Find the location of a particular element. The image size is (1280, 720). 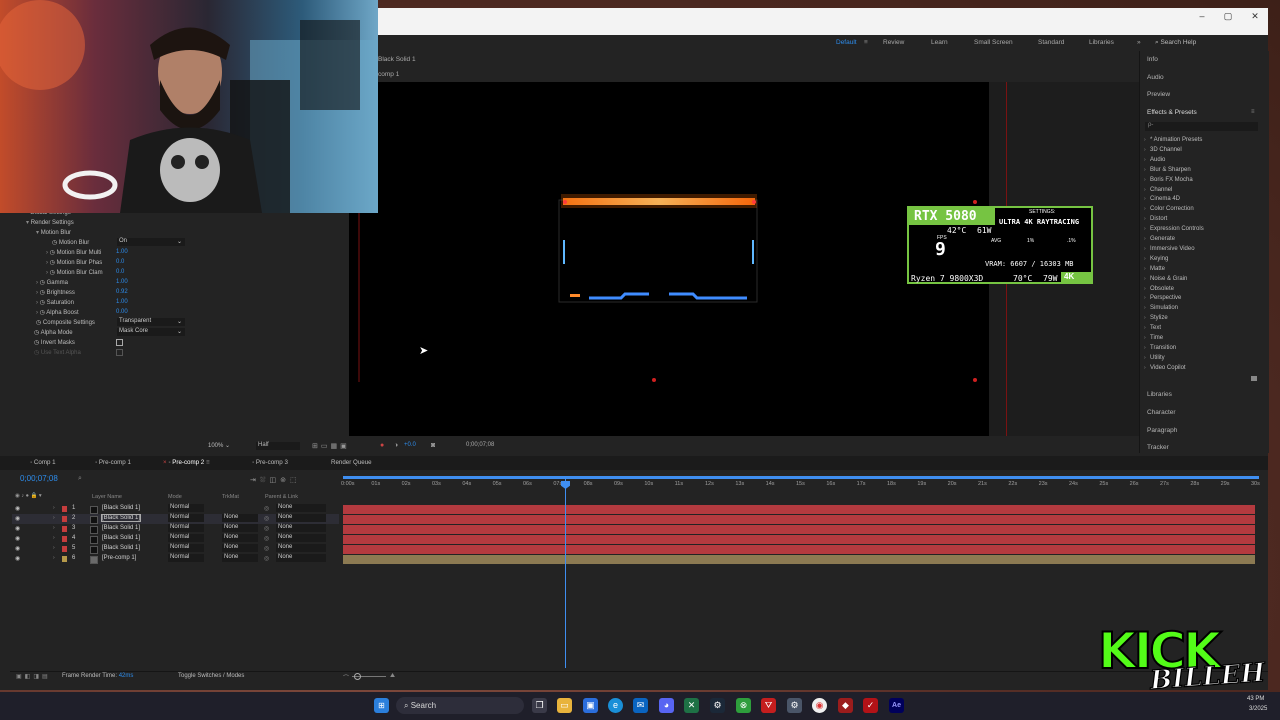

timeline-zoom-handle is located at coordinates (357, 676).